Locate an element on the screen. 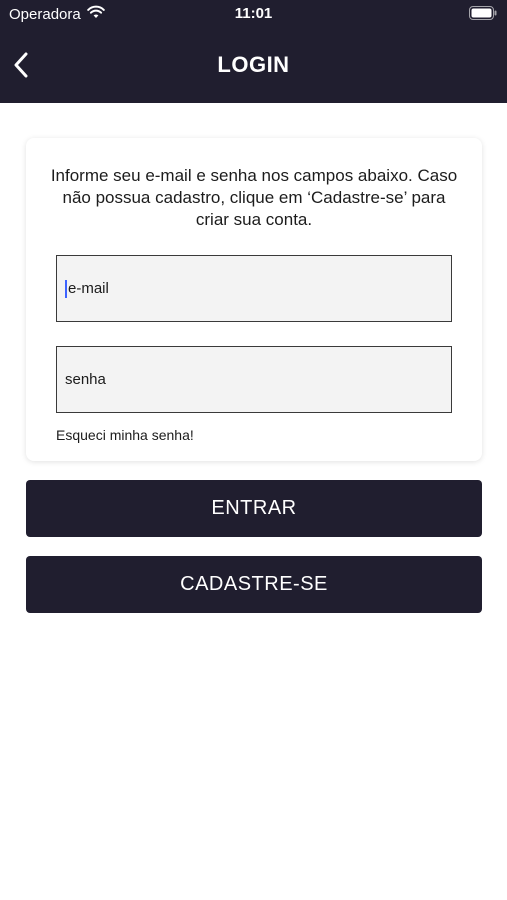 Image resolution: width=507 pixels, height=900 pixels. page-title: LOGIN is located at coordinates (253, 64).